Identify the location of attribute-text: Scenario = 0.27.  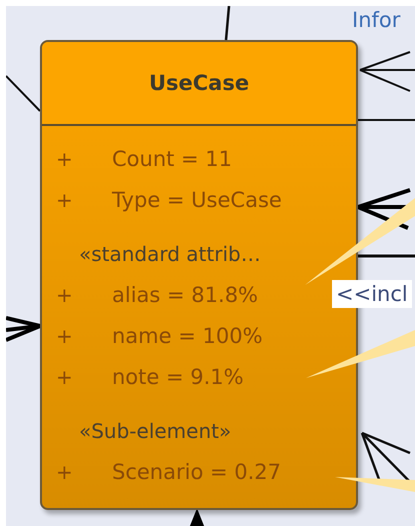
(196, 472).